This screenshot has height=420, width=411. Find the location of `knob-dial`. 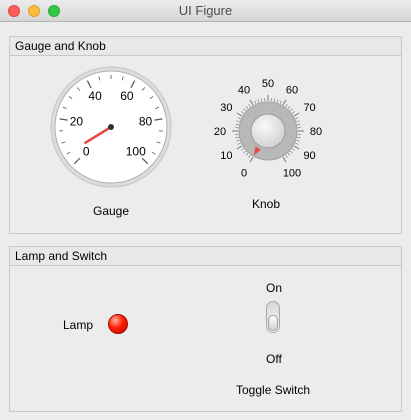

knob-dial is located at coordinates (268, 131).